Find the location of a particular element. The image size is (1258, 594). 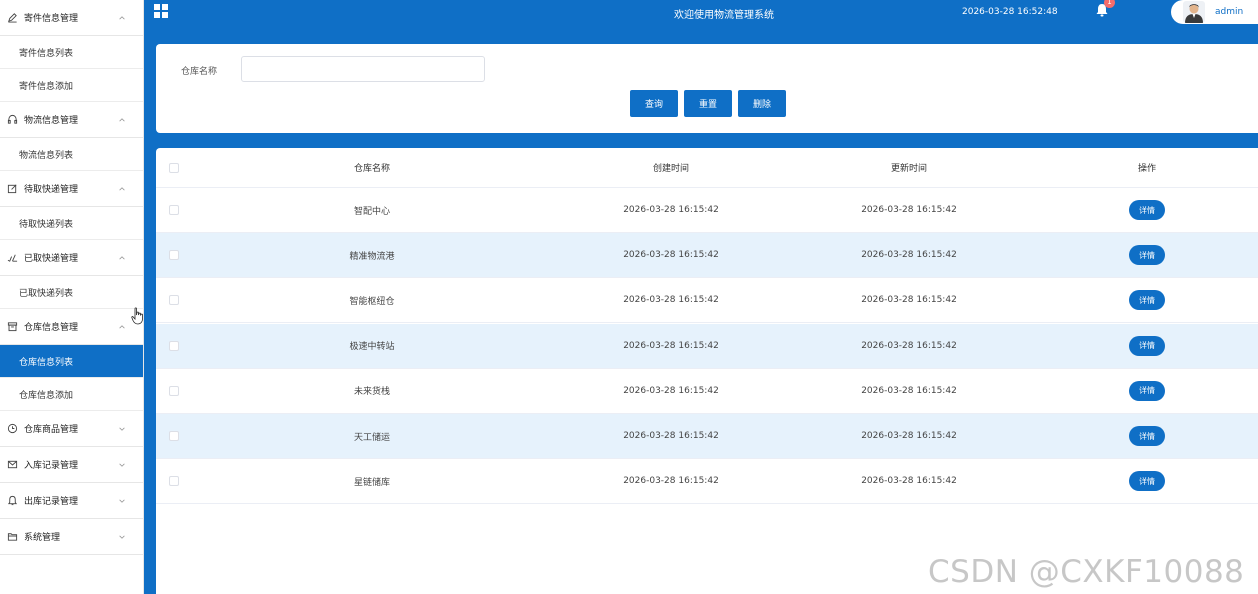

sidebar-group-label: 物流信息管理 is located at coordinates (51, 121).